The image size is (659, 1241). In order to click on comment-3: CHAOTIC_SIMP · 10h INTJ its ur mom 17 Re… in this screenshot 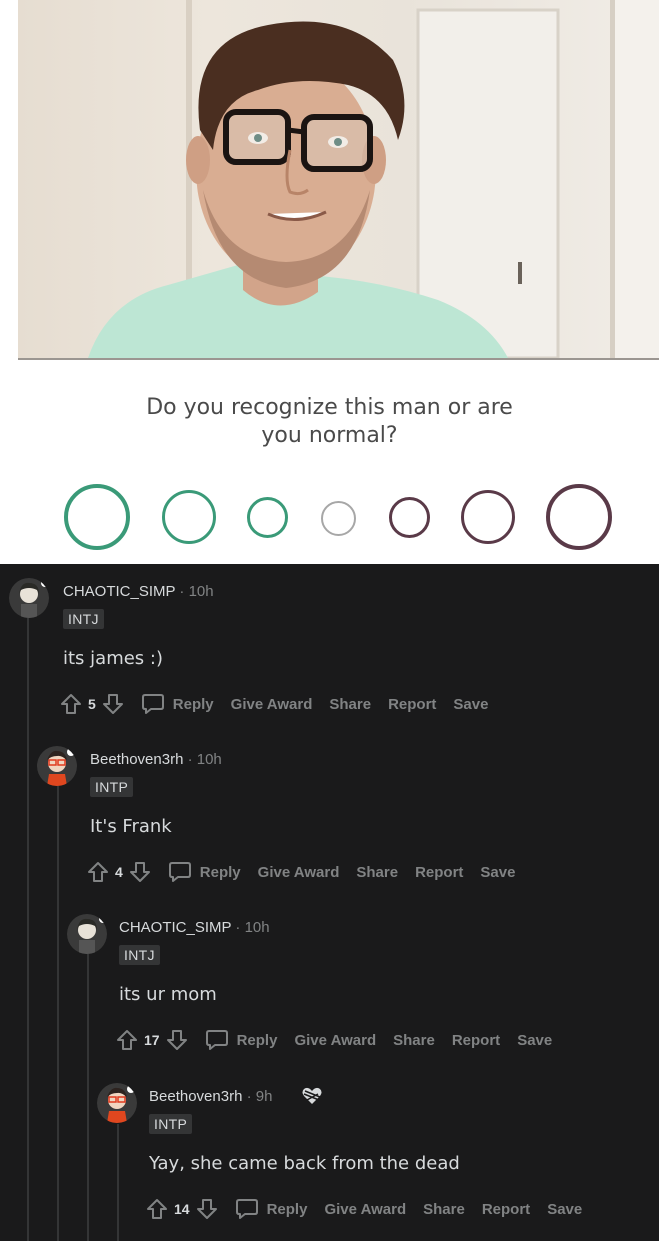, I will do `click(358, 980)`.